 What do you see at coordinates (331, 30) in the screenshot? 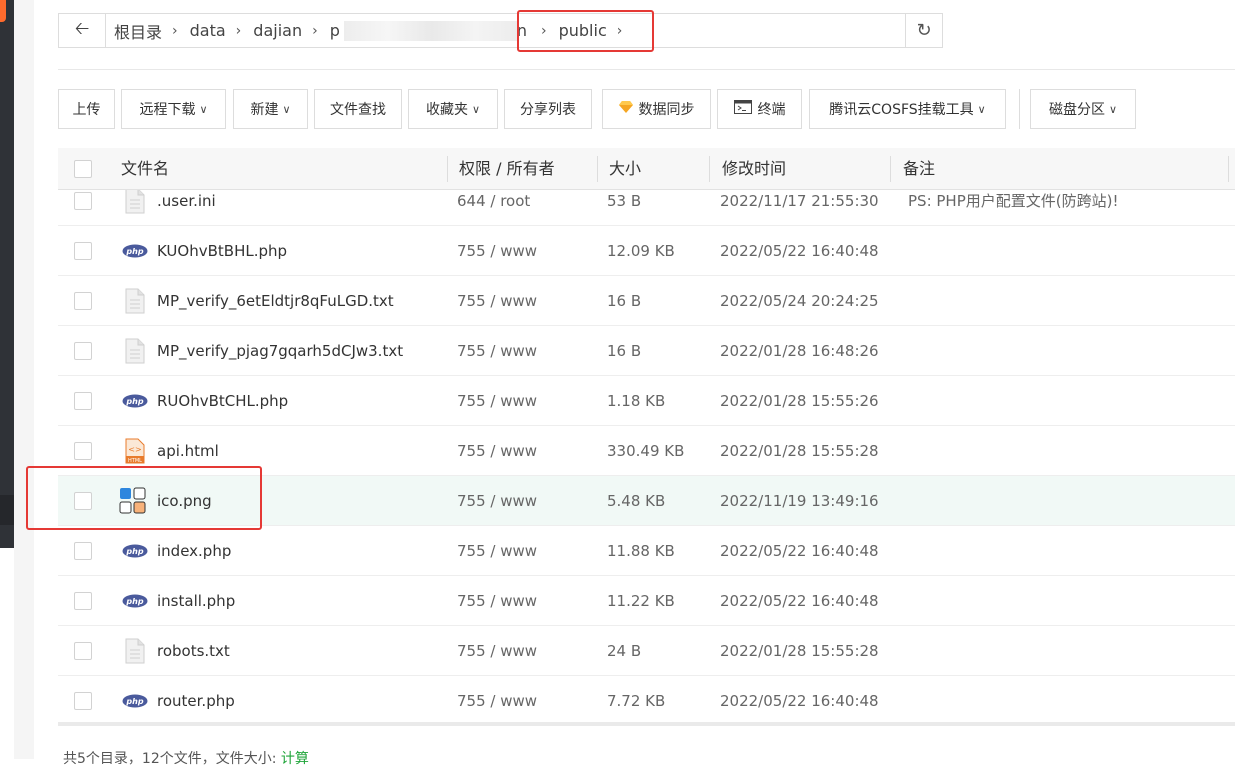
I see `crumb-redacted-start: p` at bounding box center [331, 30].